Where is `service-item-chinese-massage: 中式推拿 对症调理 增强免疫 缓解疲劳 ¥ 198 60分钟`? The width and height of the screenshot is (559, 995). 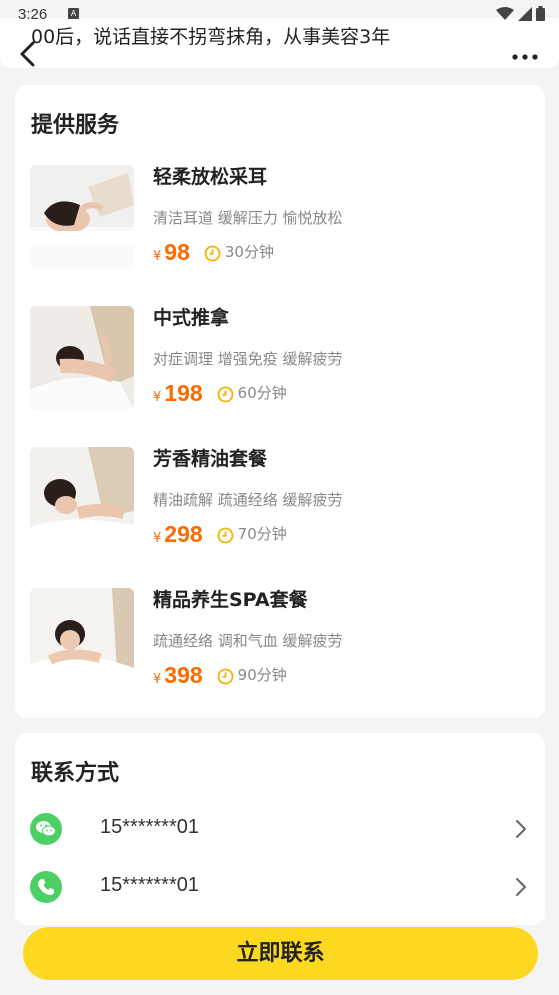 service-item-chinese-massage: 中式推拿 对症调理 增强免疫 缓解疲劳 ¥ 198 60分钟 is located at coordinates (280, 359).